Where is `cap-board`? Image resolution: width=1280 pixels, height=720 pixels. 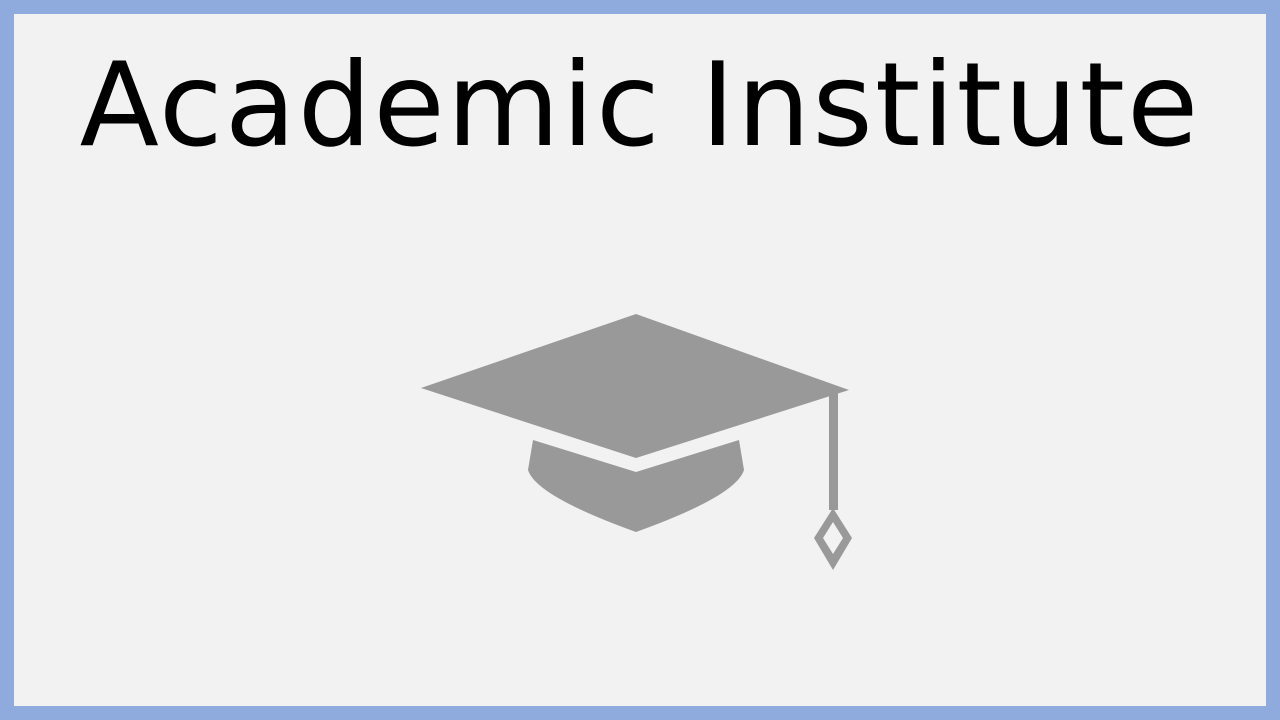 cap-board is located at coordinates (635, 386).